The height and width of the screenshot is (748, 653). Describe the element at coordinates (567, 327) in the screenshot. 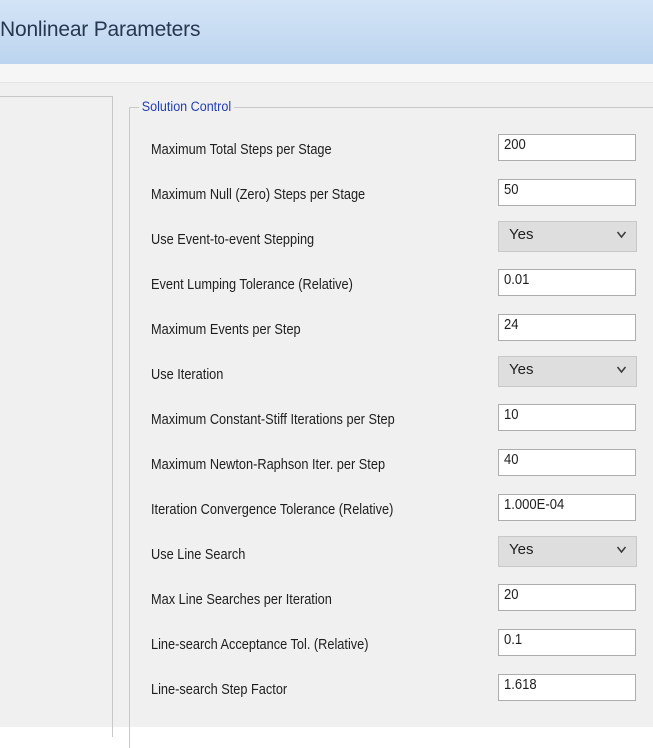

I see `max-events-input: 24` at that location.